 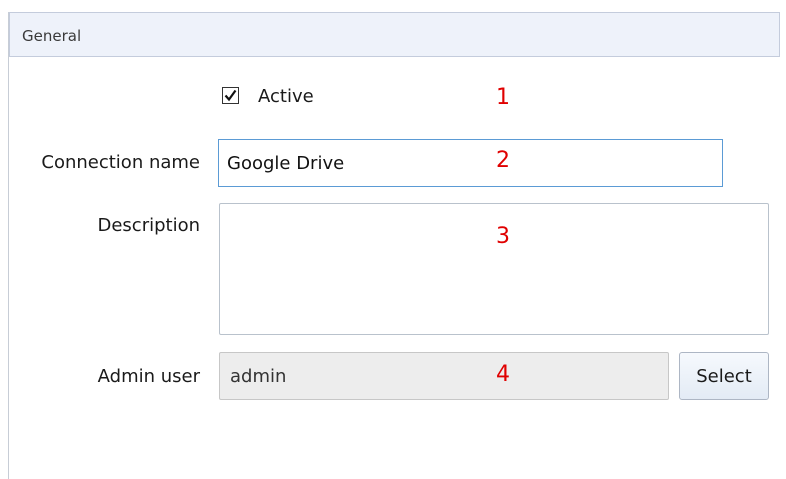 I want to click on annotation-marker-2: 2, so click(x=503, y=160).